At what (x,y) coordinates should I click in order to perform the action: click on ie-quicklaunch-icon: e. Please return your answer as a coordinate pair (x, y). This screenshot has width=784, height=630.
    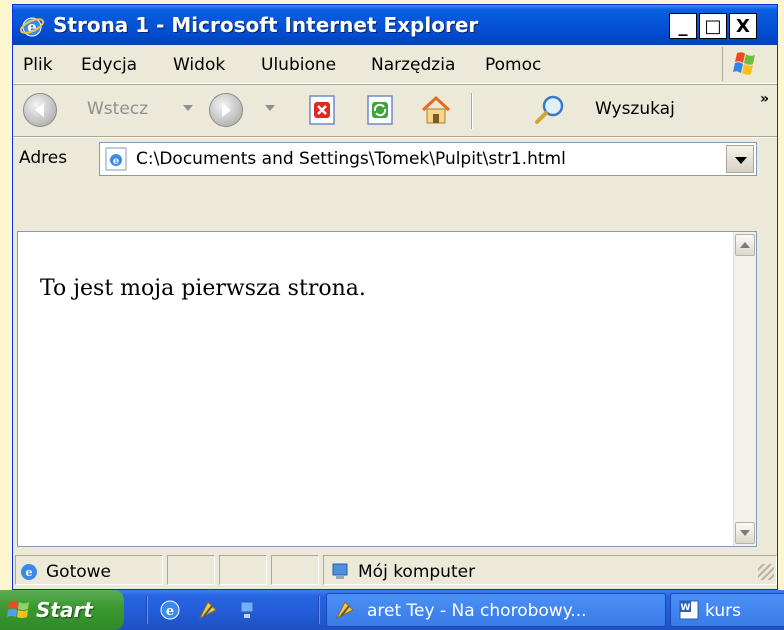
    Looking at the image, I should click on (170, 610).